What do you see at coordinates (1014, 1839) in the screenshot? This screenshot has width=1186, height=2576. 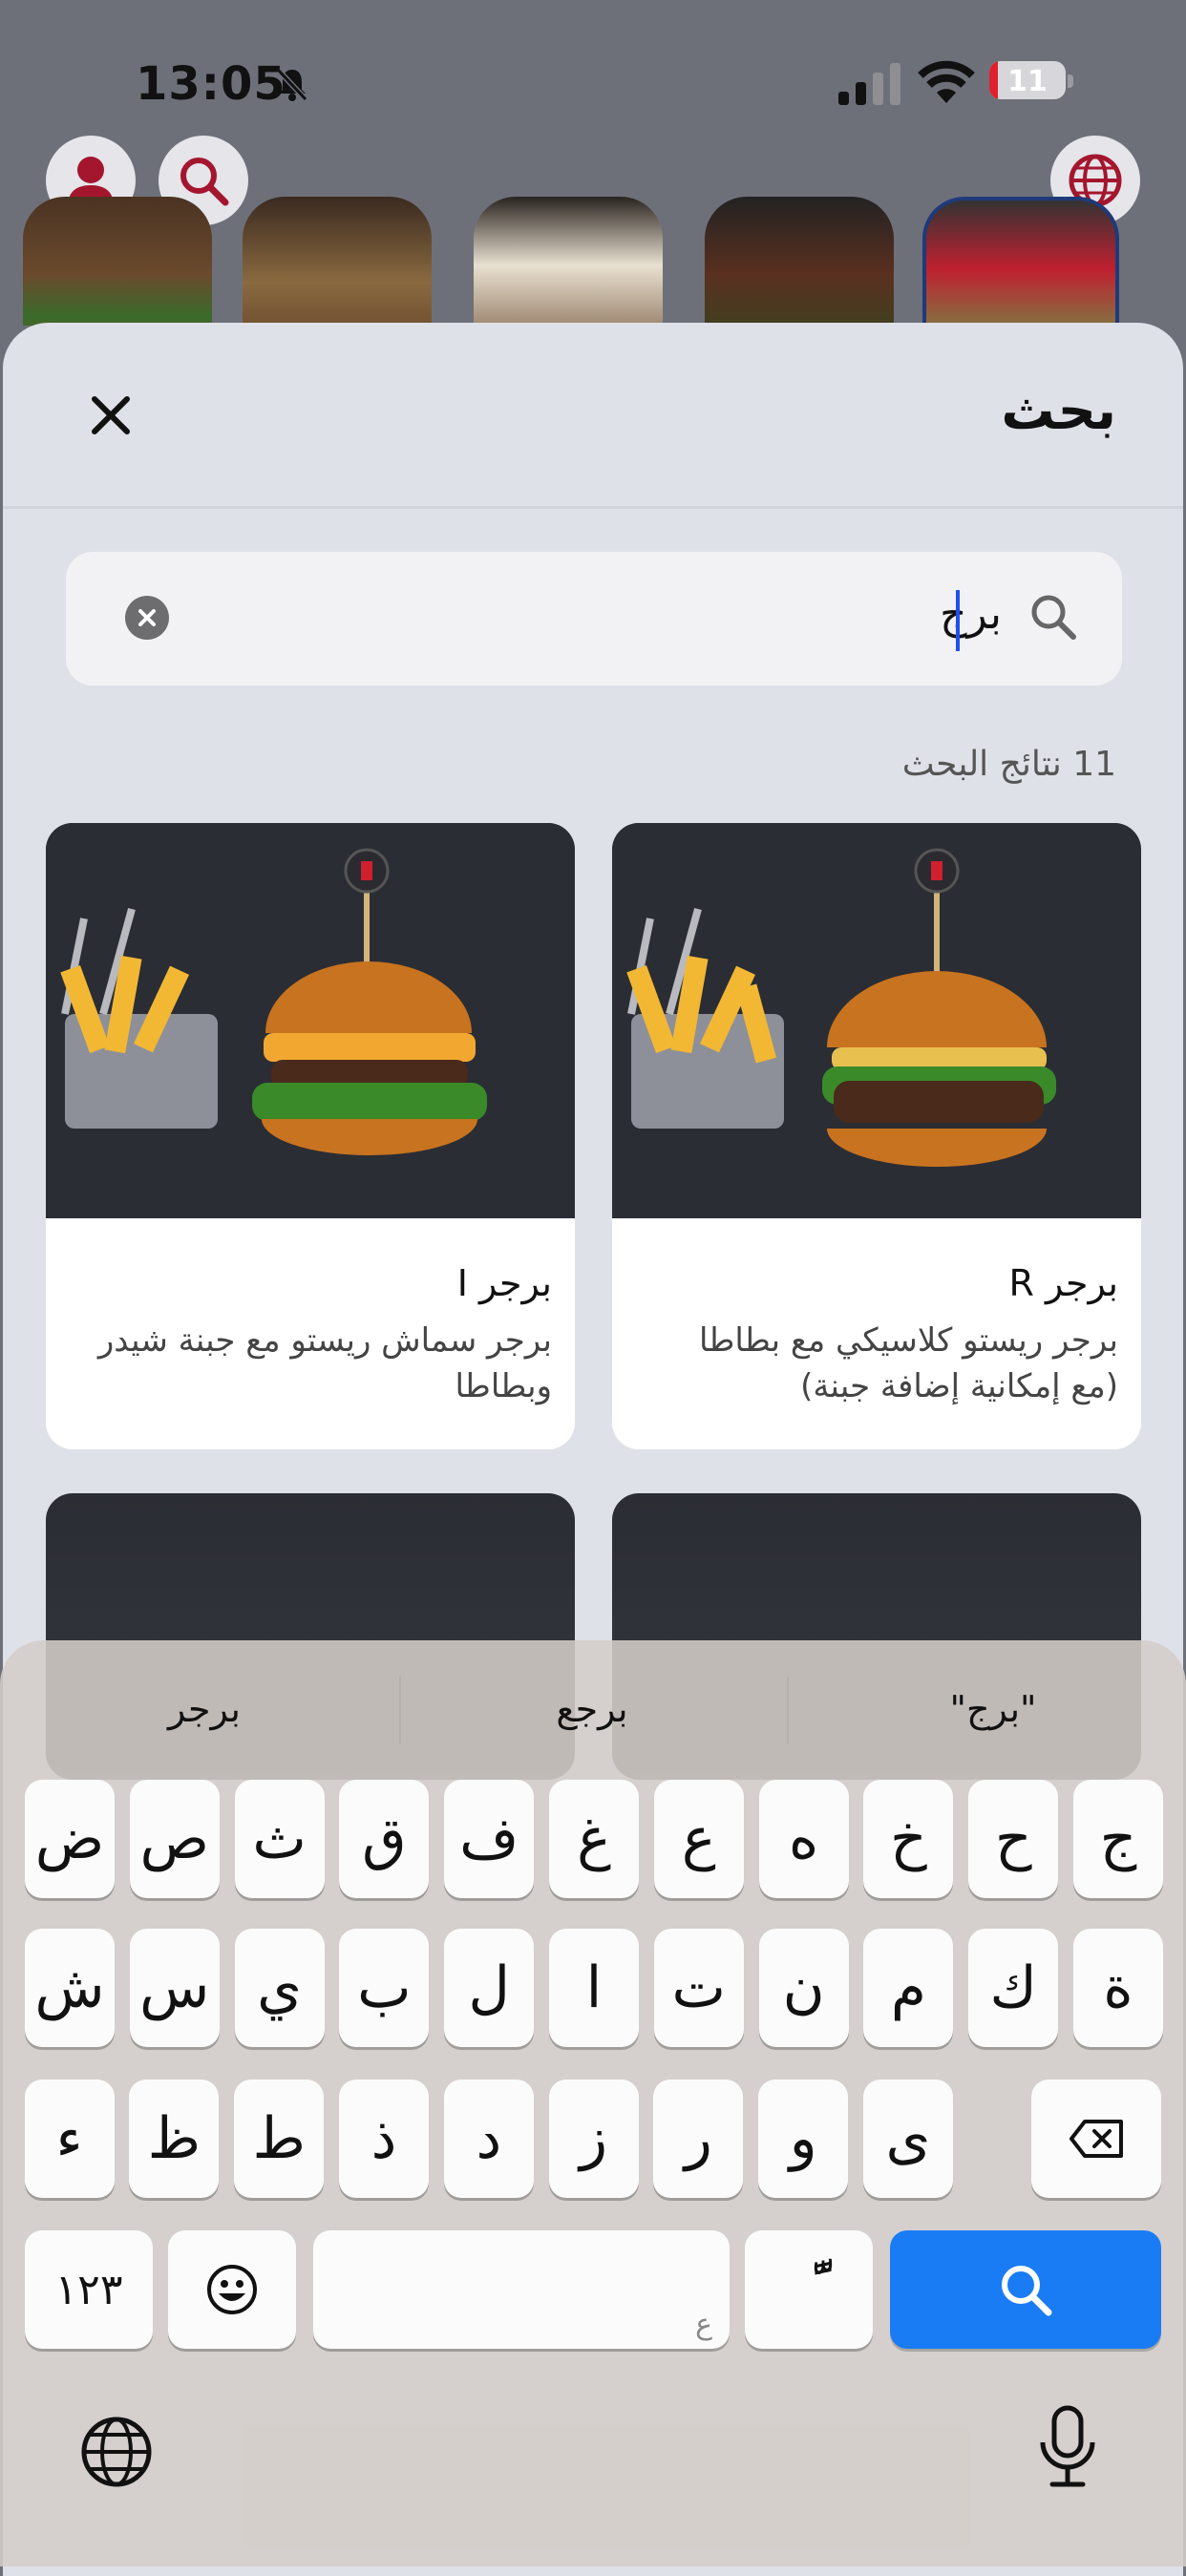 I see `key: ح` at bounding box center [1014, 1839].